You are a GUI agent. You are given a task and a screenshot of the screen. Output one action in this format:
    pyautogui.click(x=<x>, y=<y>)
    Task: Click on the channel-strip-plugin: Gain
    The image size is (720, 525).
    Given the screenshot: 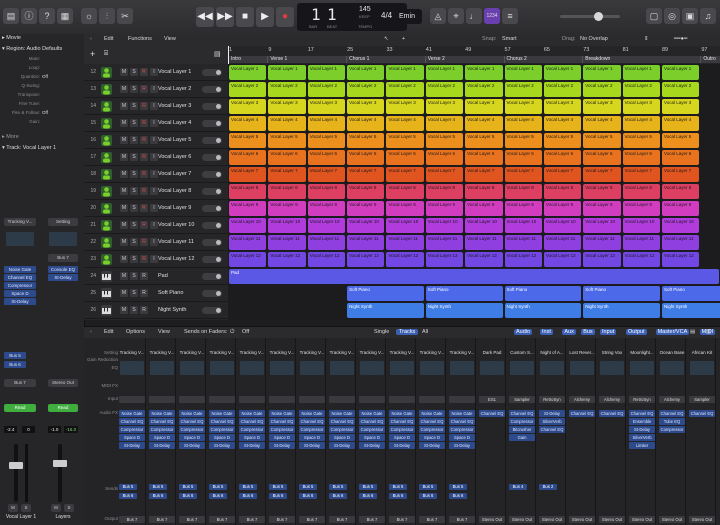 What is the action you would take?
    pyautogui.click(x=522, y=437)
    